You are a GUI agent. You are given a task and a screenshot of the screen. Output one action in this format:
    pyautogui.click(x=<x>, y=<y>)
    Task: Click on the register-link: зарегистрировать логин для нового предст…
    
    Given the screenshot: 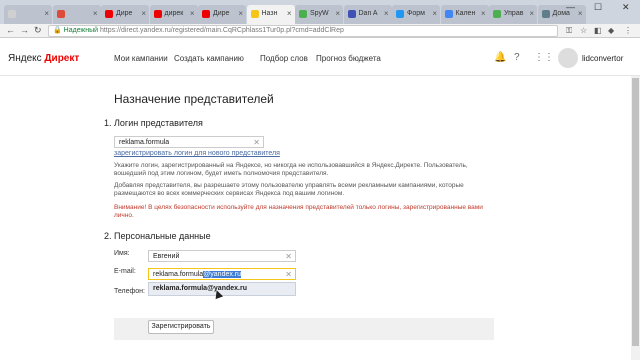 What is the action you would take?
    pyautogui.click(x=197, y=153)
    